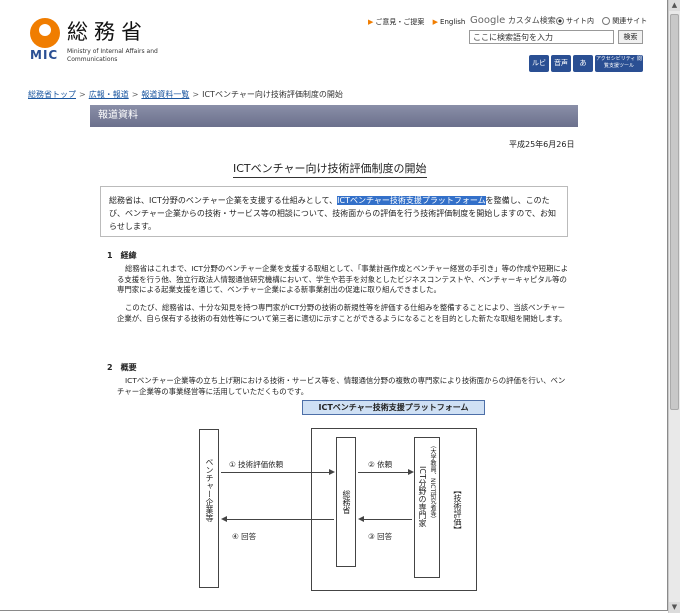  What do you see at coordinates (561, 63) in the screenshot?
I see `speaker-icon: 音声` at bounding box center [561, 63].